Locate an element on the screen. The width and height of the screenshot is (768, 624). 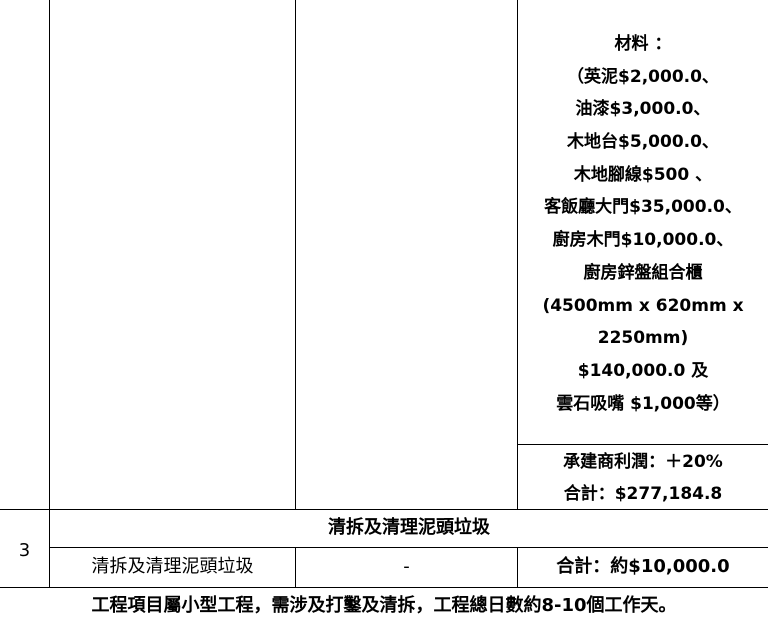
footer-note: 工程項目屬小型工程，需涉及打鑿及清拆，工程總日數約8-10個工作天。 is located at coordinates (384, 605).